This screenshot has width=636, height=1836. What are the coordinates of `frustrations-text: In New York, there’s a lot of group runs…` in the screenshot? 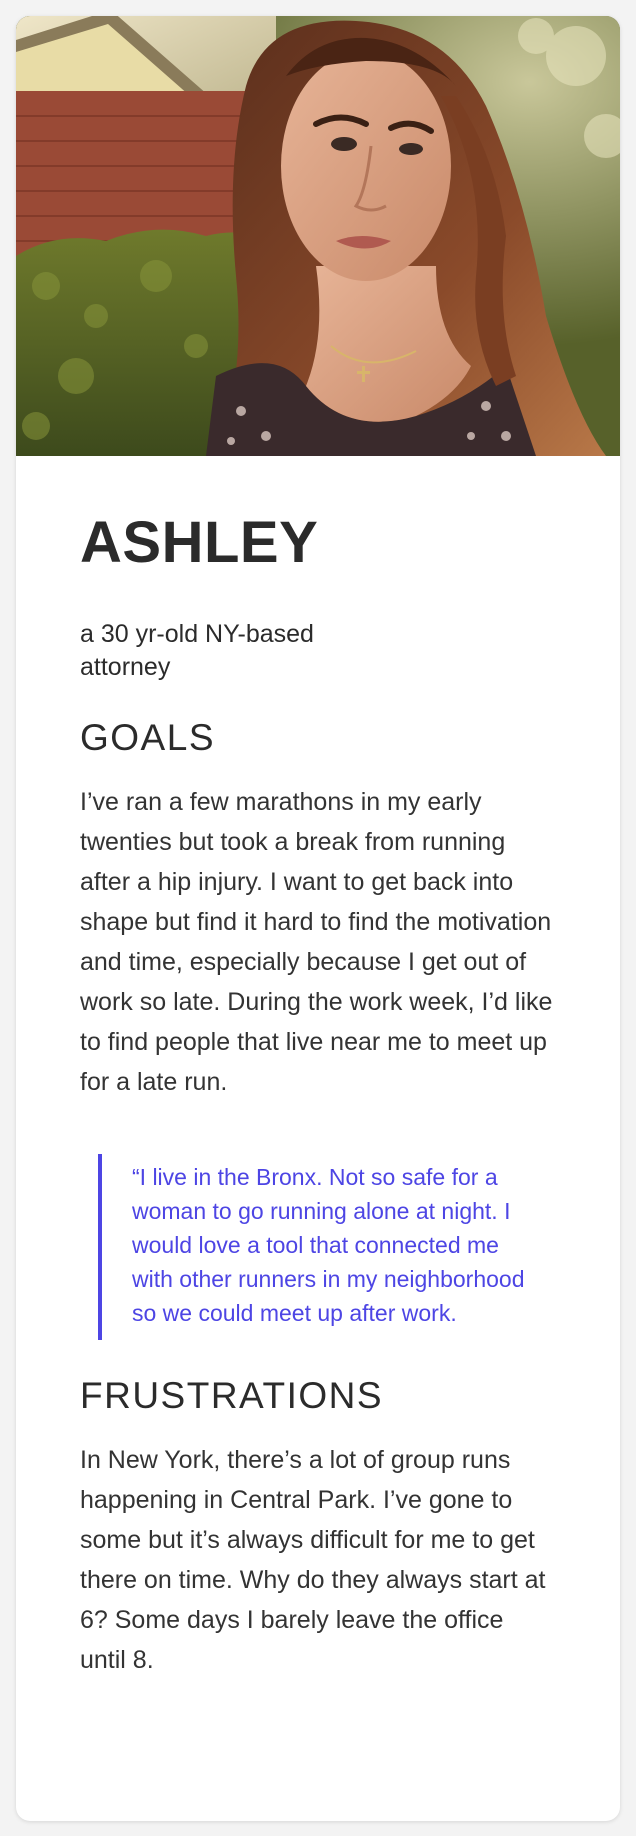 It's located at (313, 1560).